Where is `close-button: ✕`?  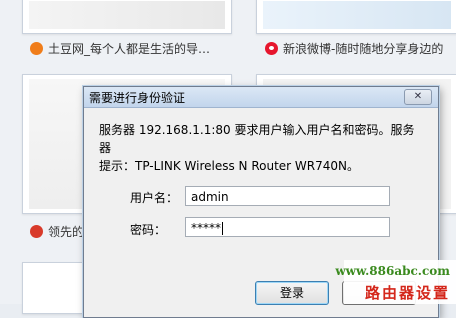
close-button: ✕ is located at coordinates (418, 97).